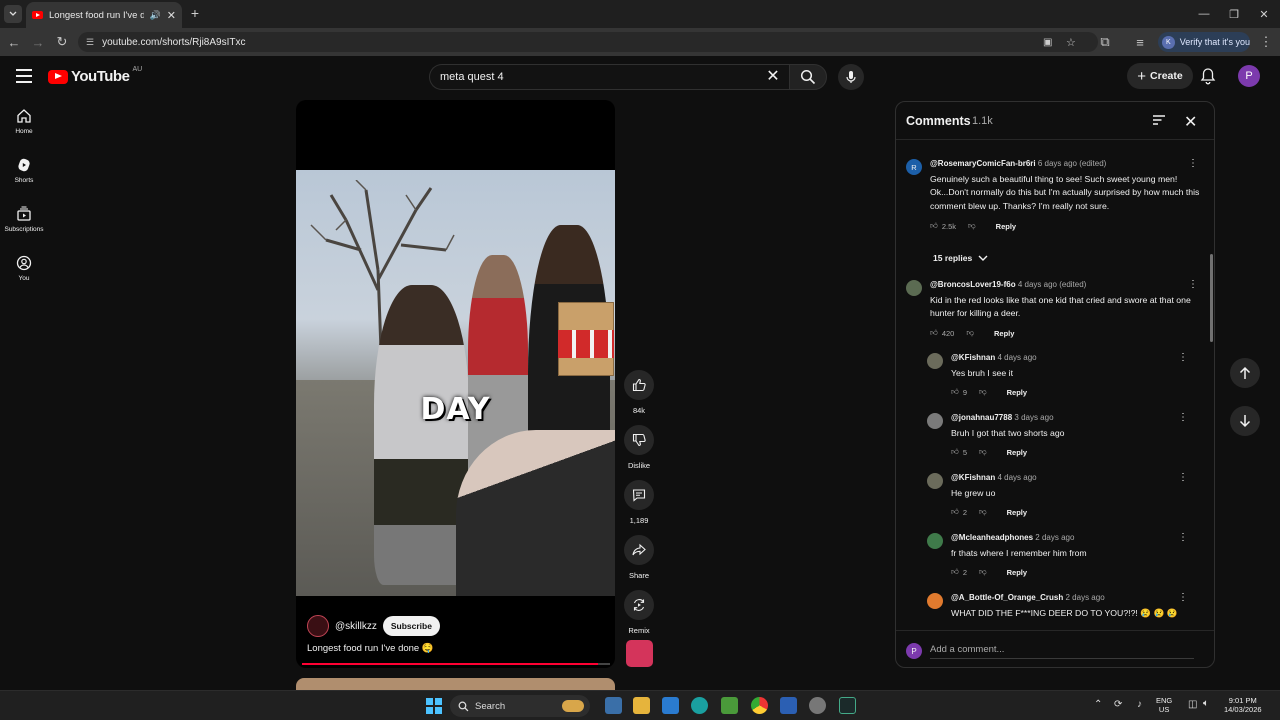  What do you see at coordinates (641, 705) in the screenshot?
I see `file-explorer-icon` at bounding box center [641, 705].